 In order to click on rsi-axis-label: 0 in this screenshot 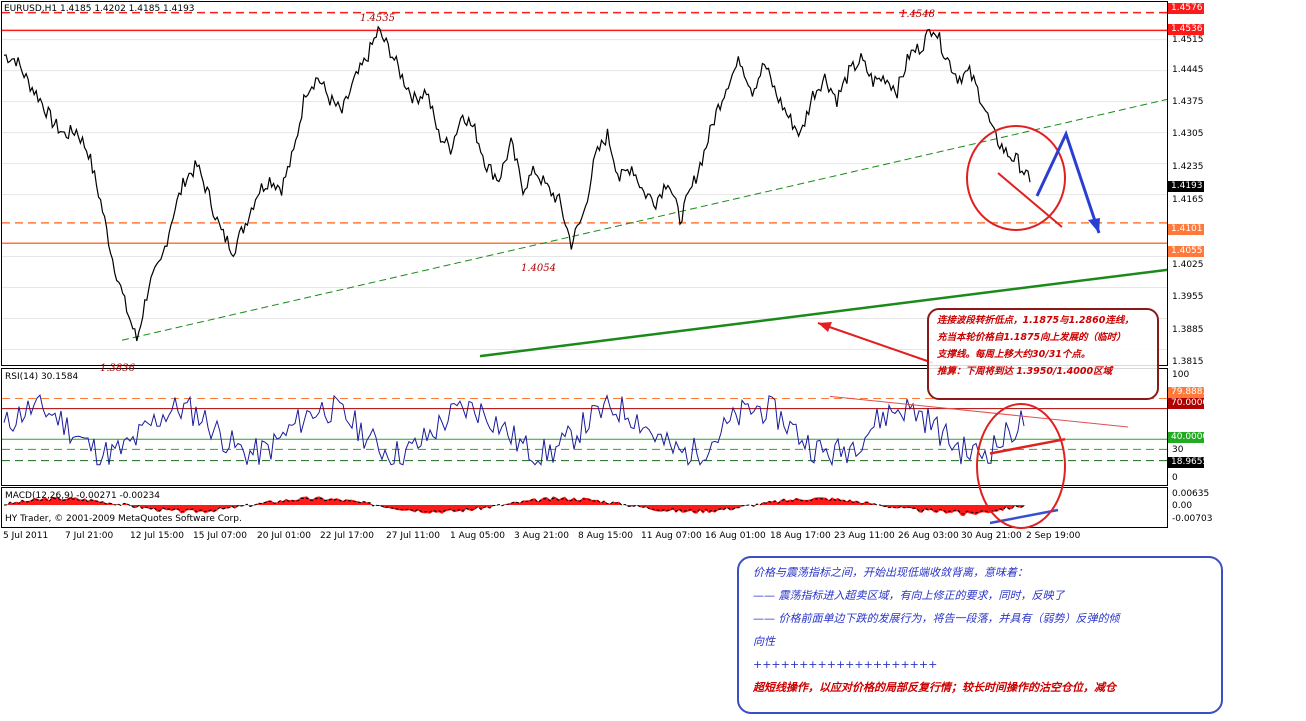, I will do `click(1175, 478)`.